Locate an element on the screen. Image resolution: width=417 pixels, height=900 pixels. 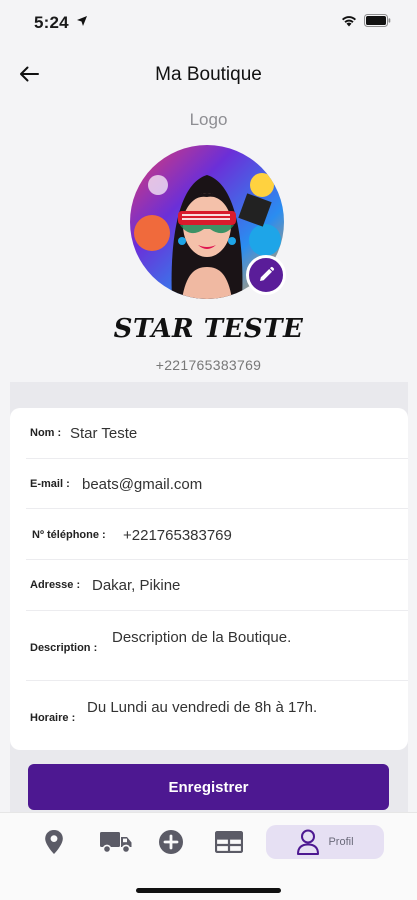
edit-logo-button is located at coordinates (266, 275).